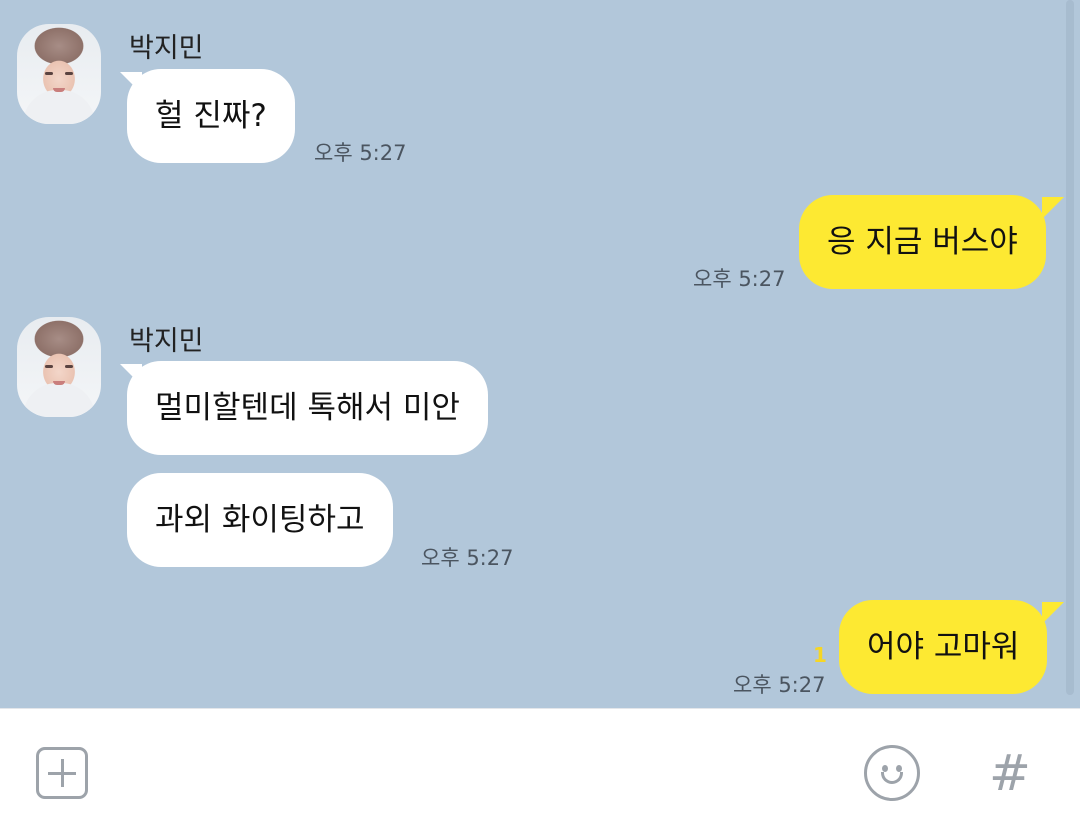  Describe the element at coordinates (820, 655) in the screenshot. I see `unread-count: 1` at that location.